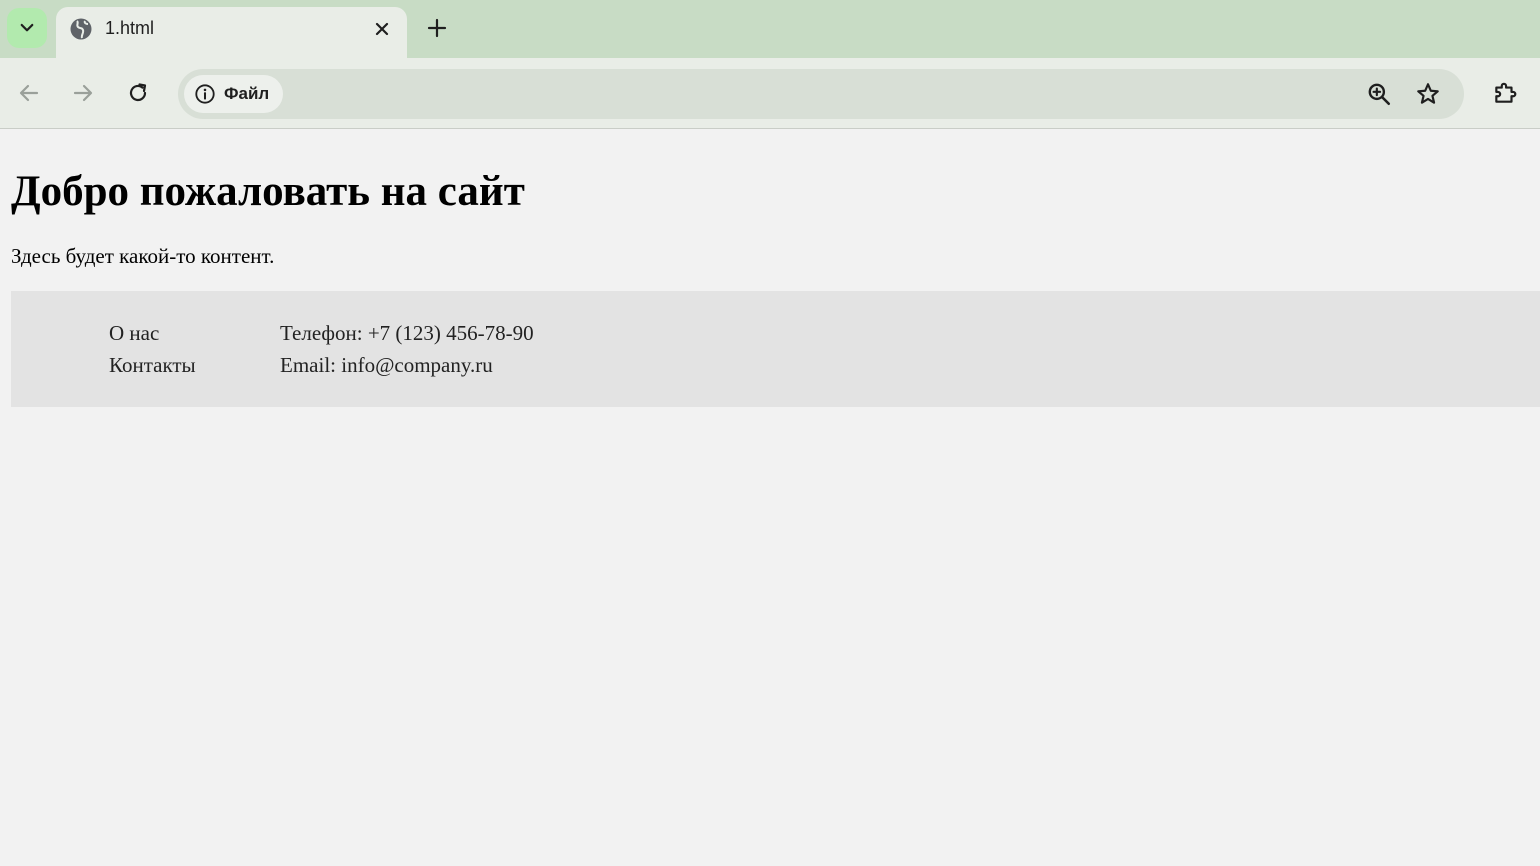 The image size is (1540, 866). I want to click on globe-icon, so click(81, 29).